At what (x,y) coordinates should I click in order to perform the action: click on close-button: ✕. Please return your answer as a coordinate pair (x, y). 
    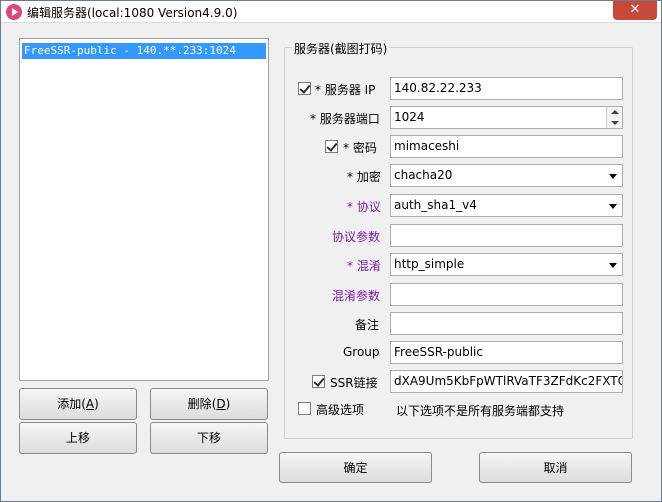
    Looking at the image, I should click on (635, 10).